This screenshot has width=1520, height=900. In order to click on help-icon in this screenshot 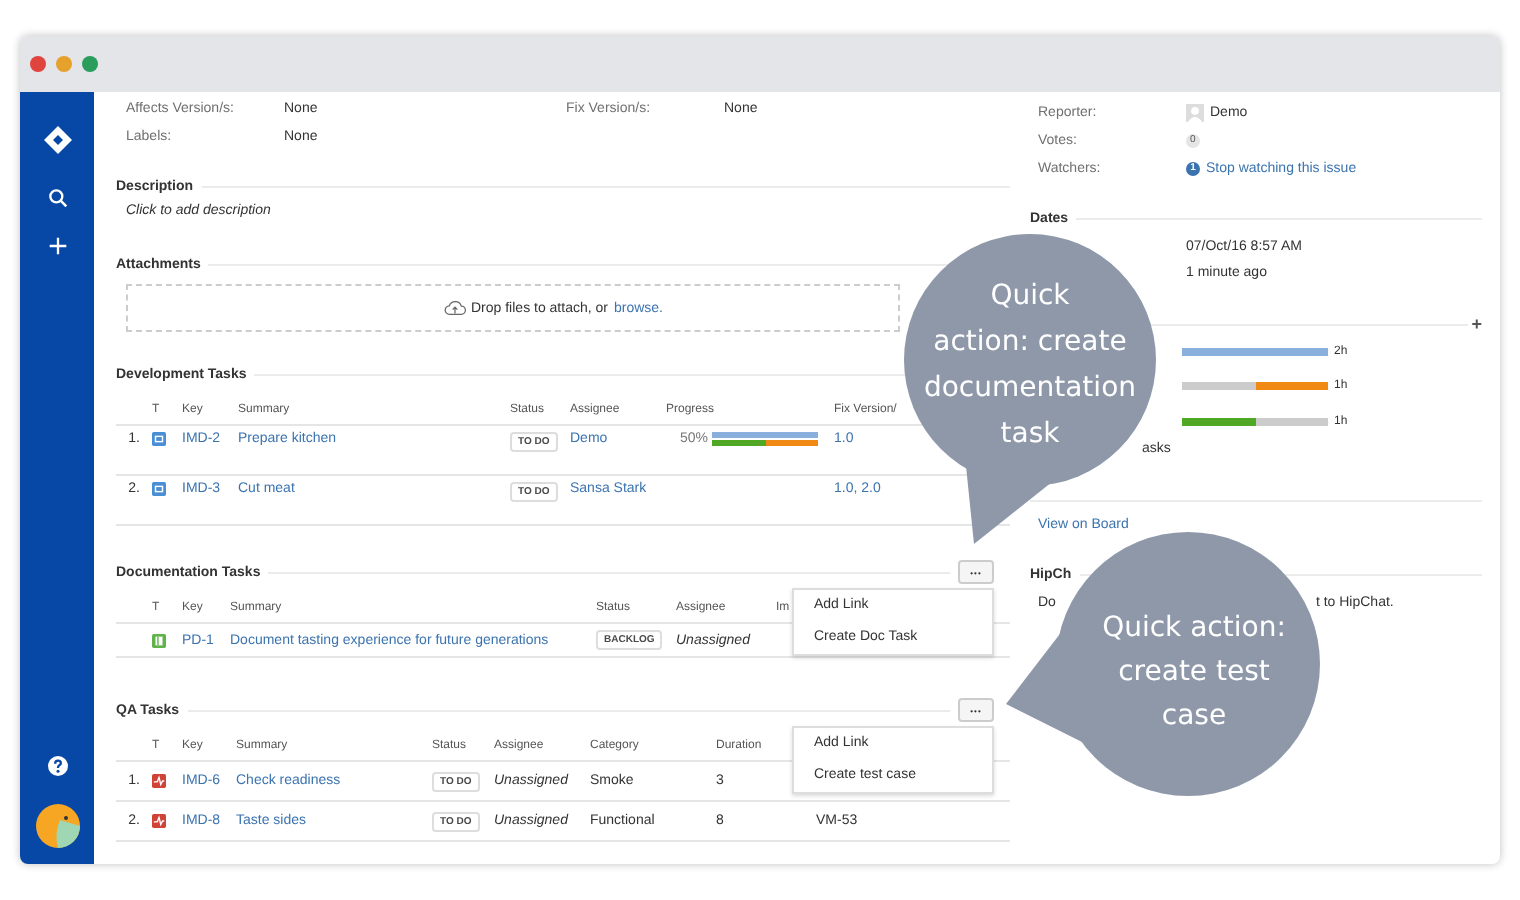, I will do `click(57, 766)`.